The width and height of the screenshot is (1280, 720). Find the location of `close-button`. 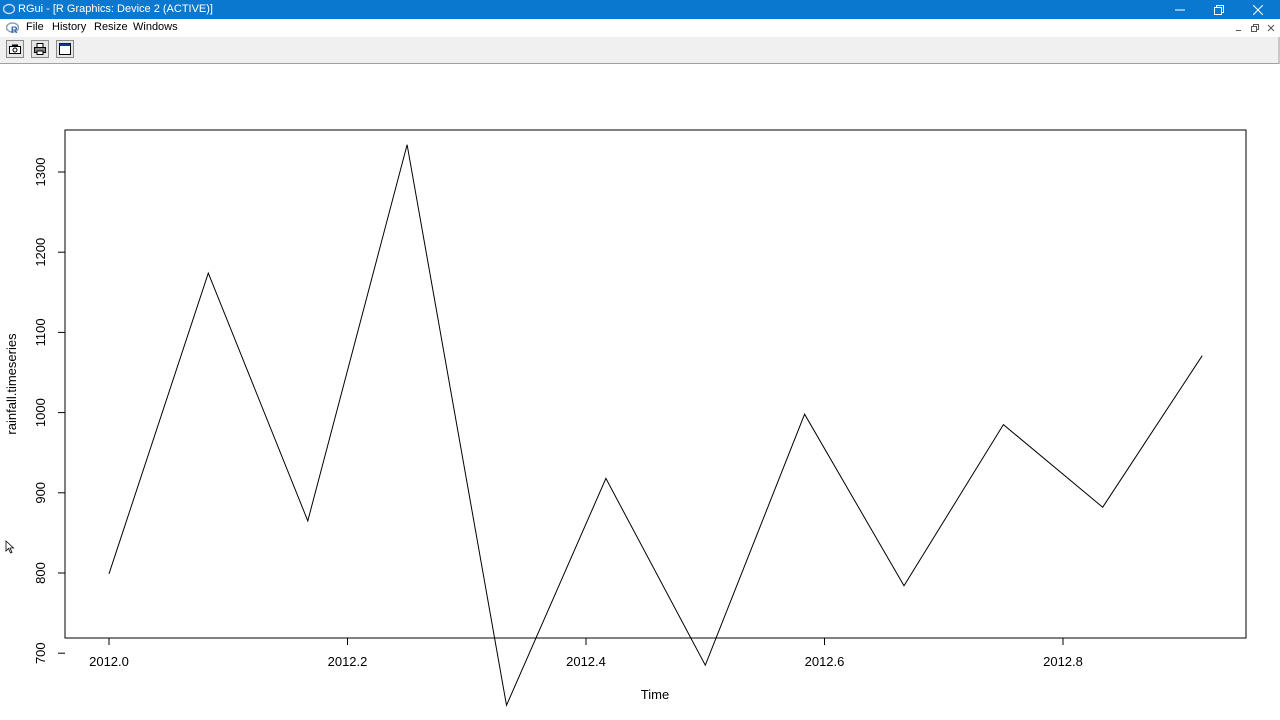

close-button is located at coordinates (1258, 9).